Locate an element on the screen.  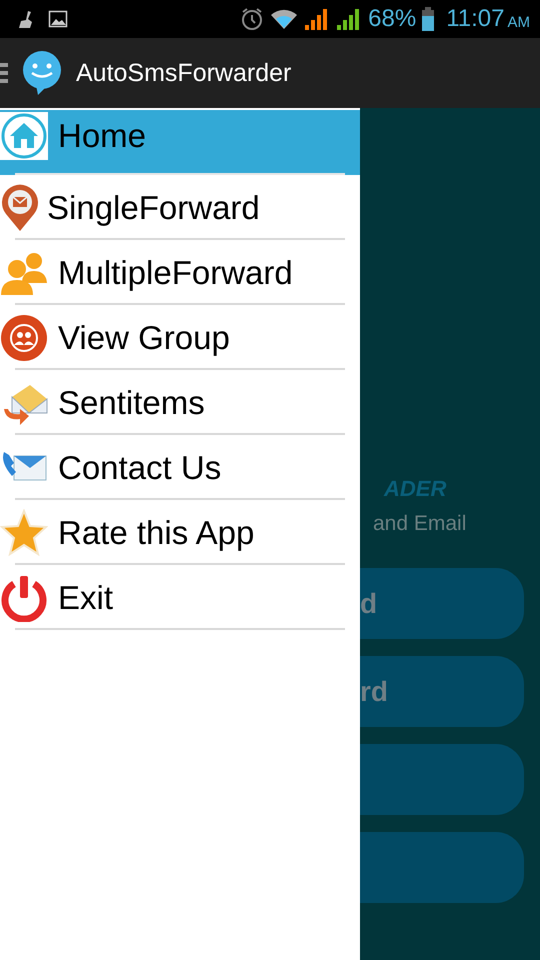
drawer-item: Contact Us is located at coordinates (180, 467).